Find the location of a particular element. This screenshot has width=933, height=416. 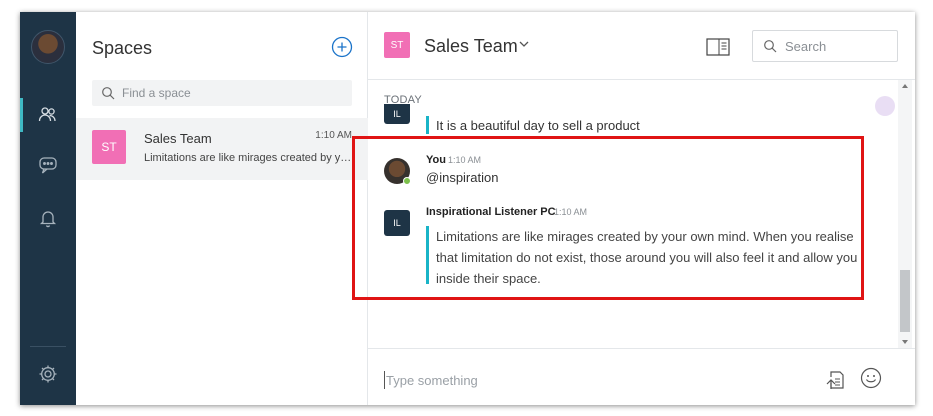

profile-avatar is located at coordinates (48, 47).